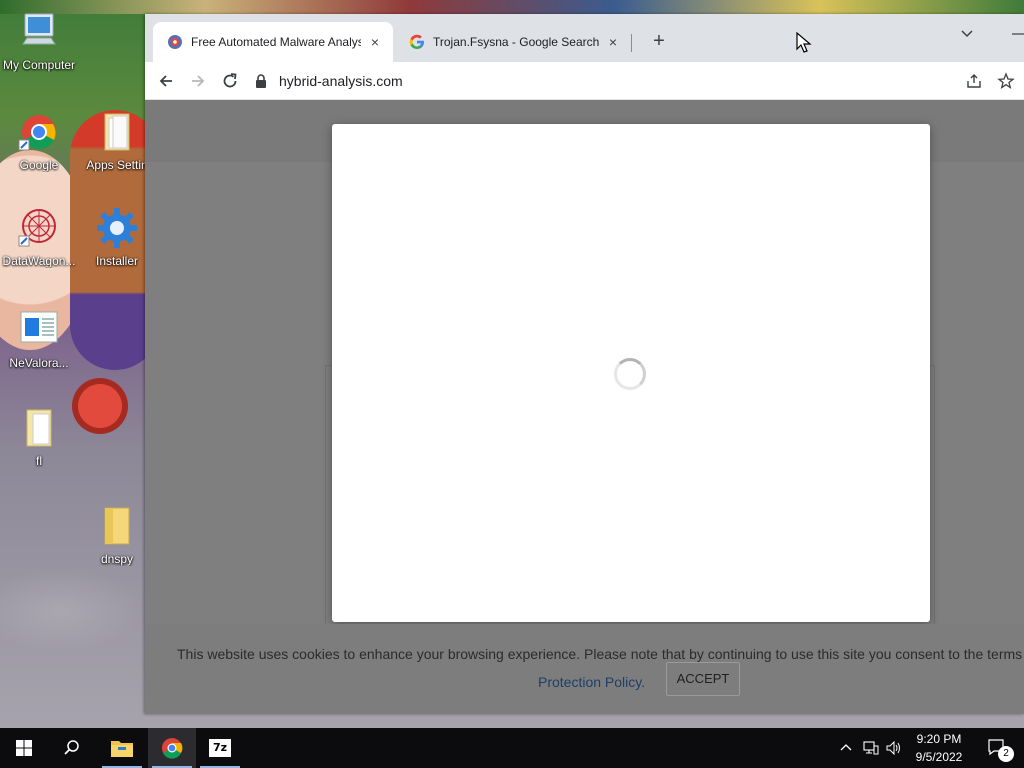 This screenshot has width=1024, height=768. What do you see at coordinates (659, 42) in the screenshot?
I see `new-tab-button: +` at bounding box center [659, 42].